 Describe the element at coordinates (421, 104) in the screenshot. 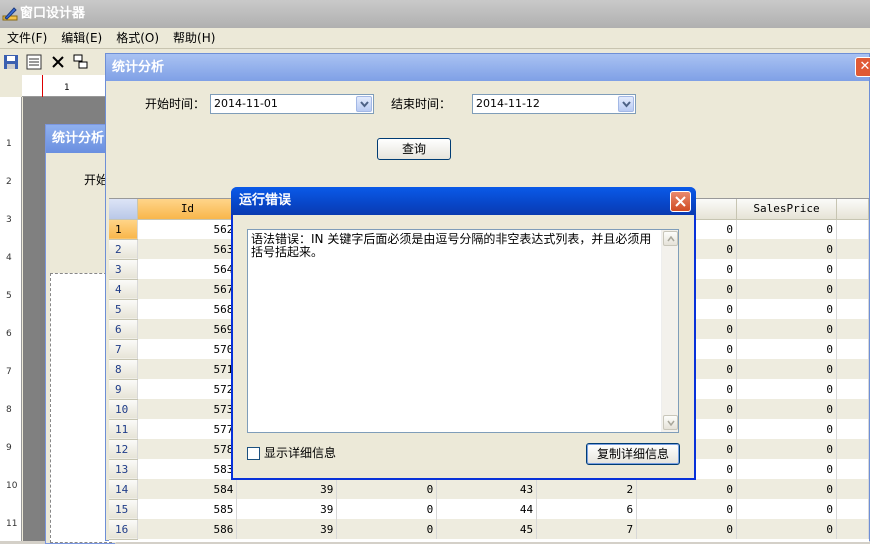

I see `end-time-label: 结束时间：` at that location.